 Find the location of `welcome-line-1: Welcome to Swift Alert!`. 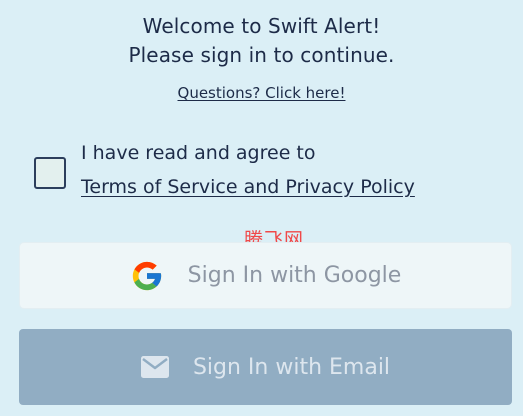

welcome-line-1: Welcome to Swift Alert! is located at coordinates (261, 26).